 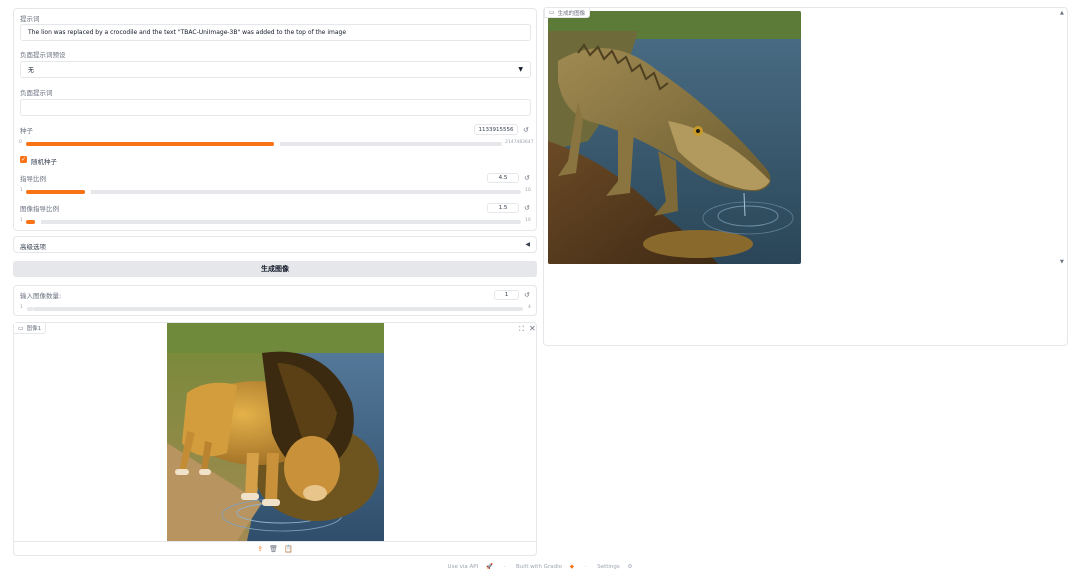 What do you see at coordinates (275, 432) in the screenshot?
I see `lion-image` at bounding box center [275, 432].